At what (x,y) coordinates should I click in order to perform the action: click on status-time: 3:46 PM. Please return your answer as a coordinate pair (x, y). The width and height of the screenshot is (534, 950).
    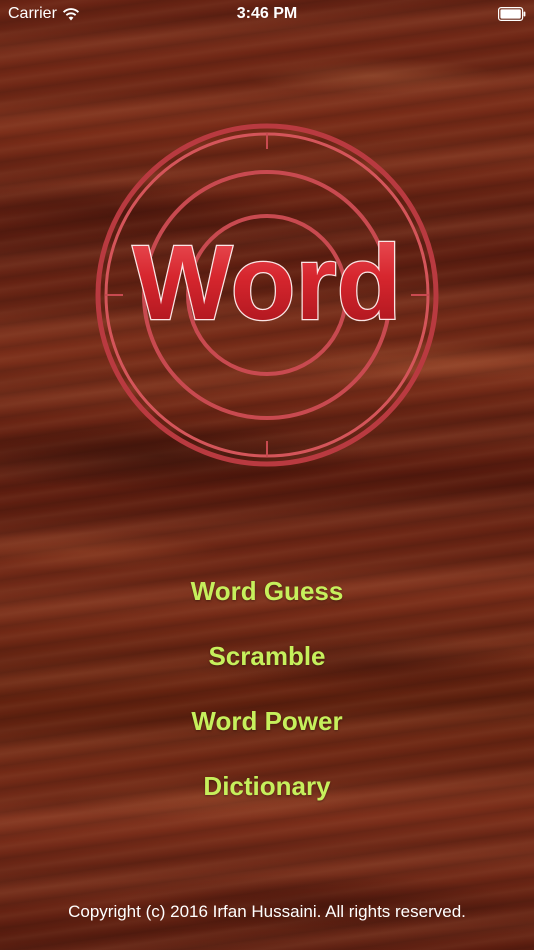
    Looking at the image, I should click on (267, 13).